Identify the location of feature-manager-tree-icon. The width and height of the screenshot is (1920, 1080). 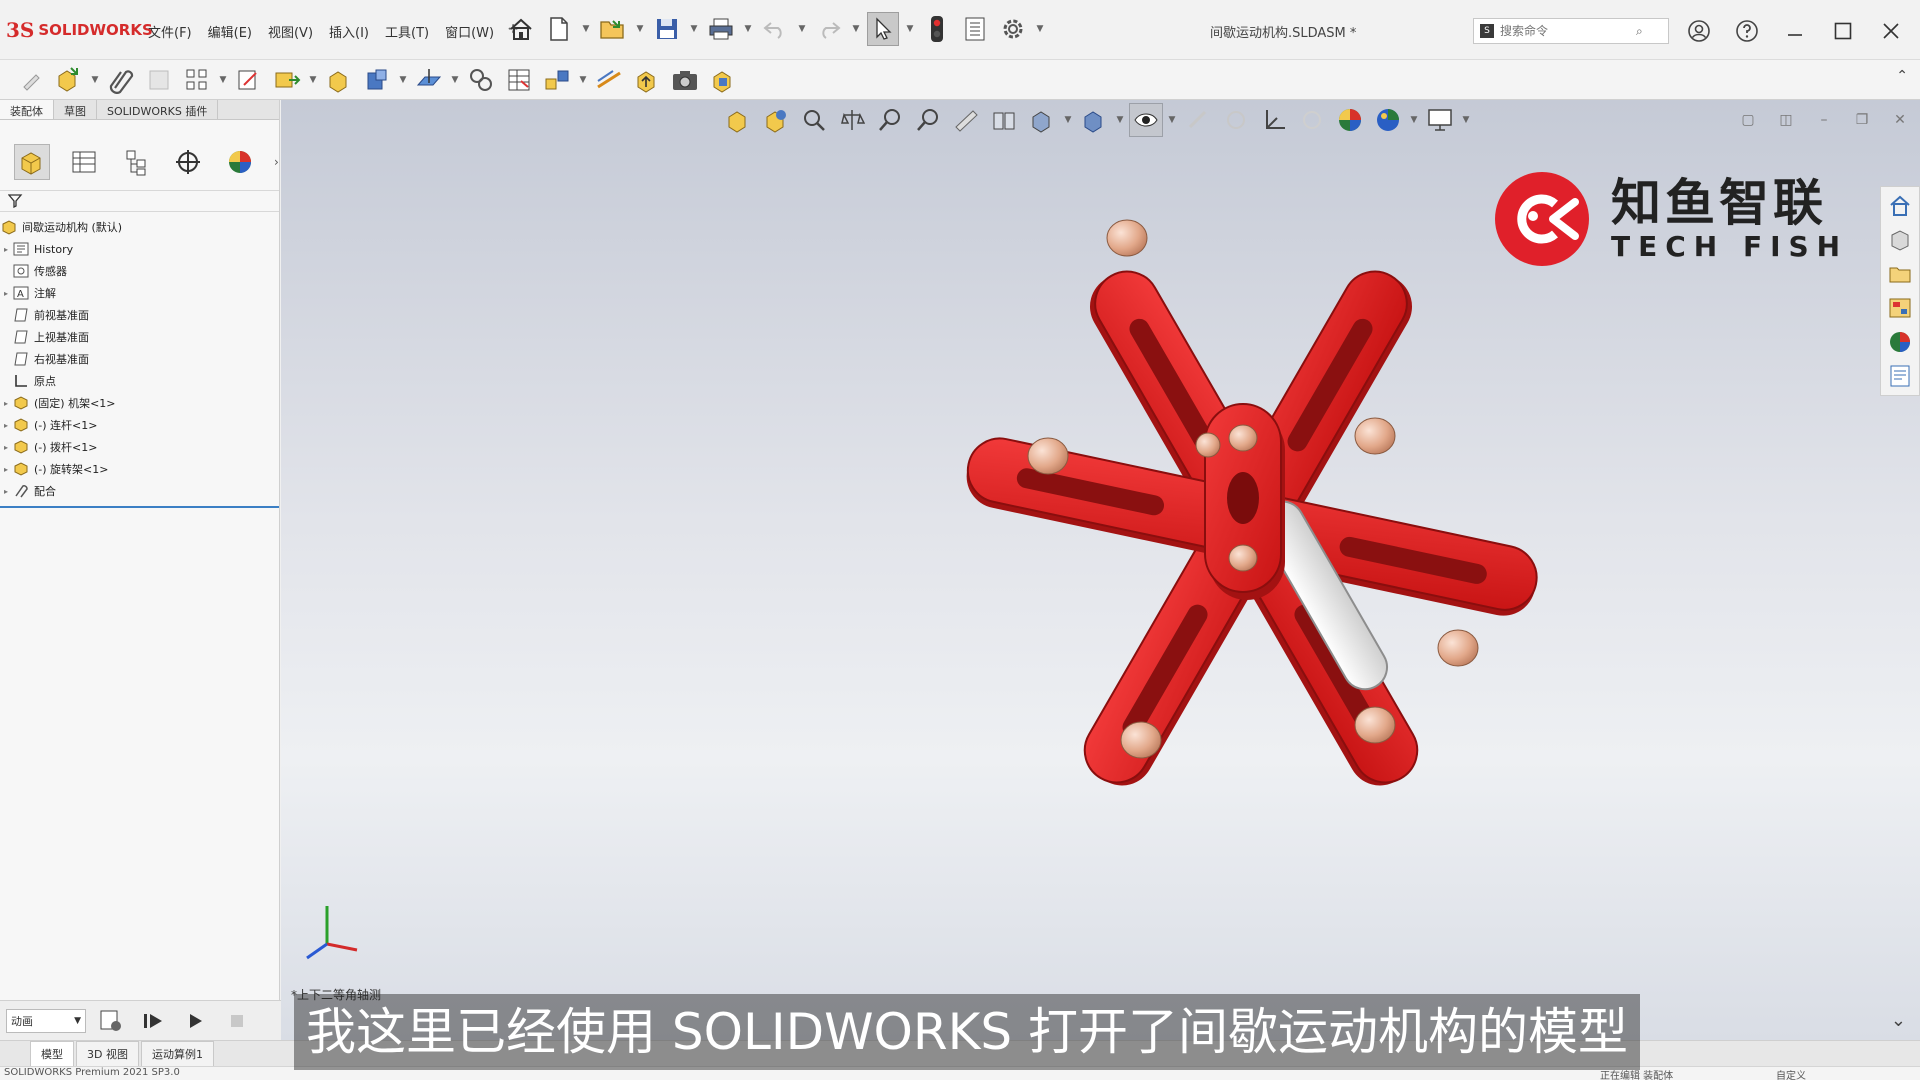
(32, 162).